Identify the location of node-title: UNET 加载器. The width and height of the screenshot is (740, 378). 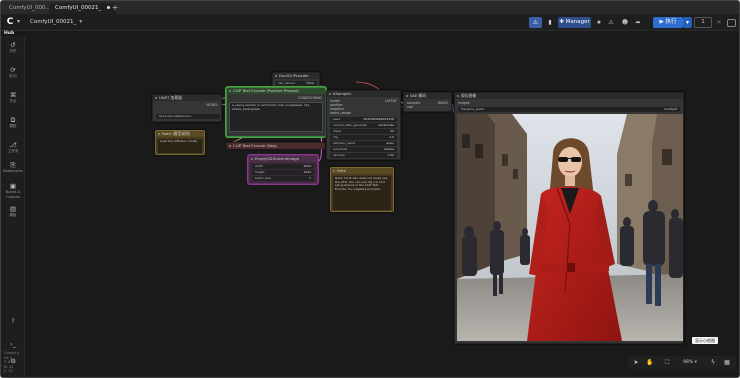
(187, 98).